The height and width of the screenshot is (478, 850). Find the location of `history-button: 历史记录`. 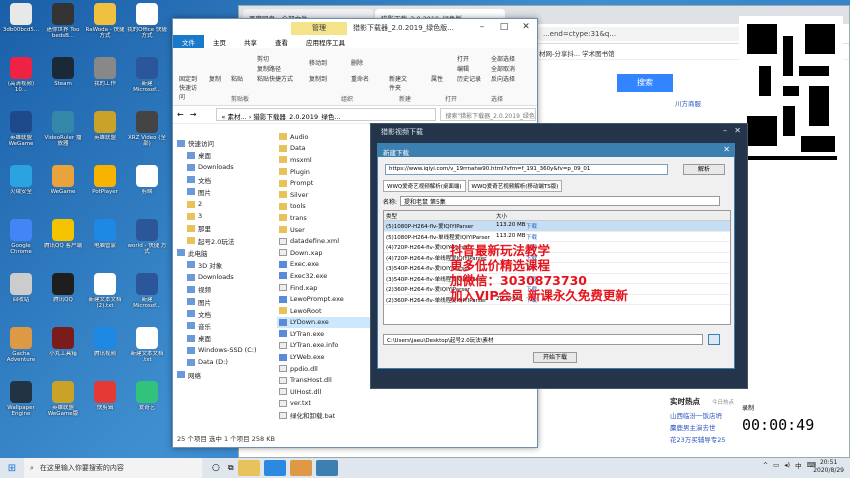

history-button: 历史记录 is located at coordinates (469, 78).